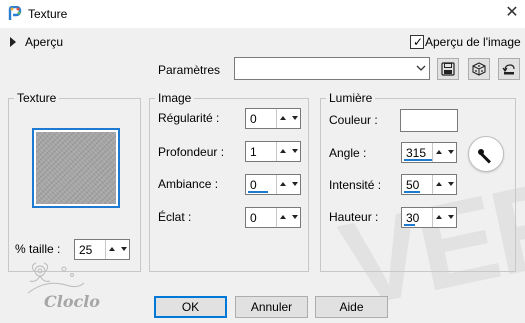  Describe the element at coordinates (189, 70) in the screenshot. I see `presets-label: Paramètres` at that location.